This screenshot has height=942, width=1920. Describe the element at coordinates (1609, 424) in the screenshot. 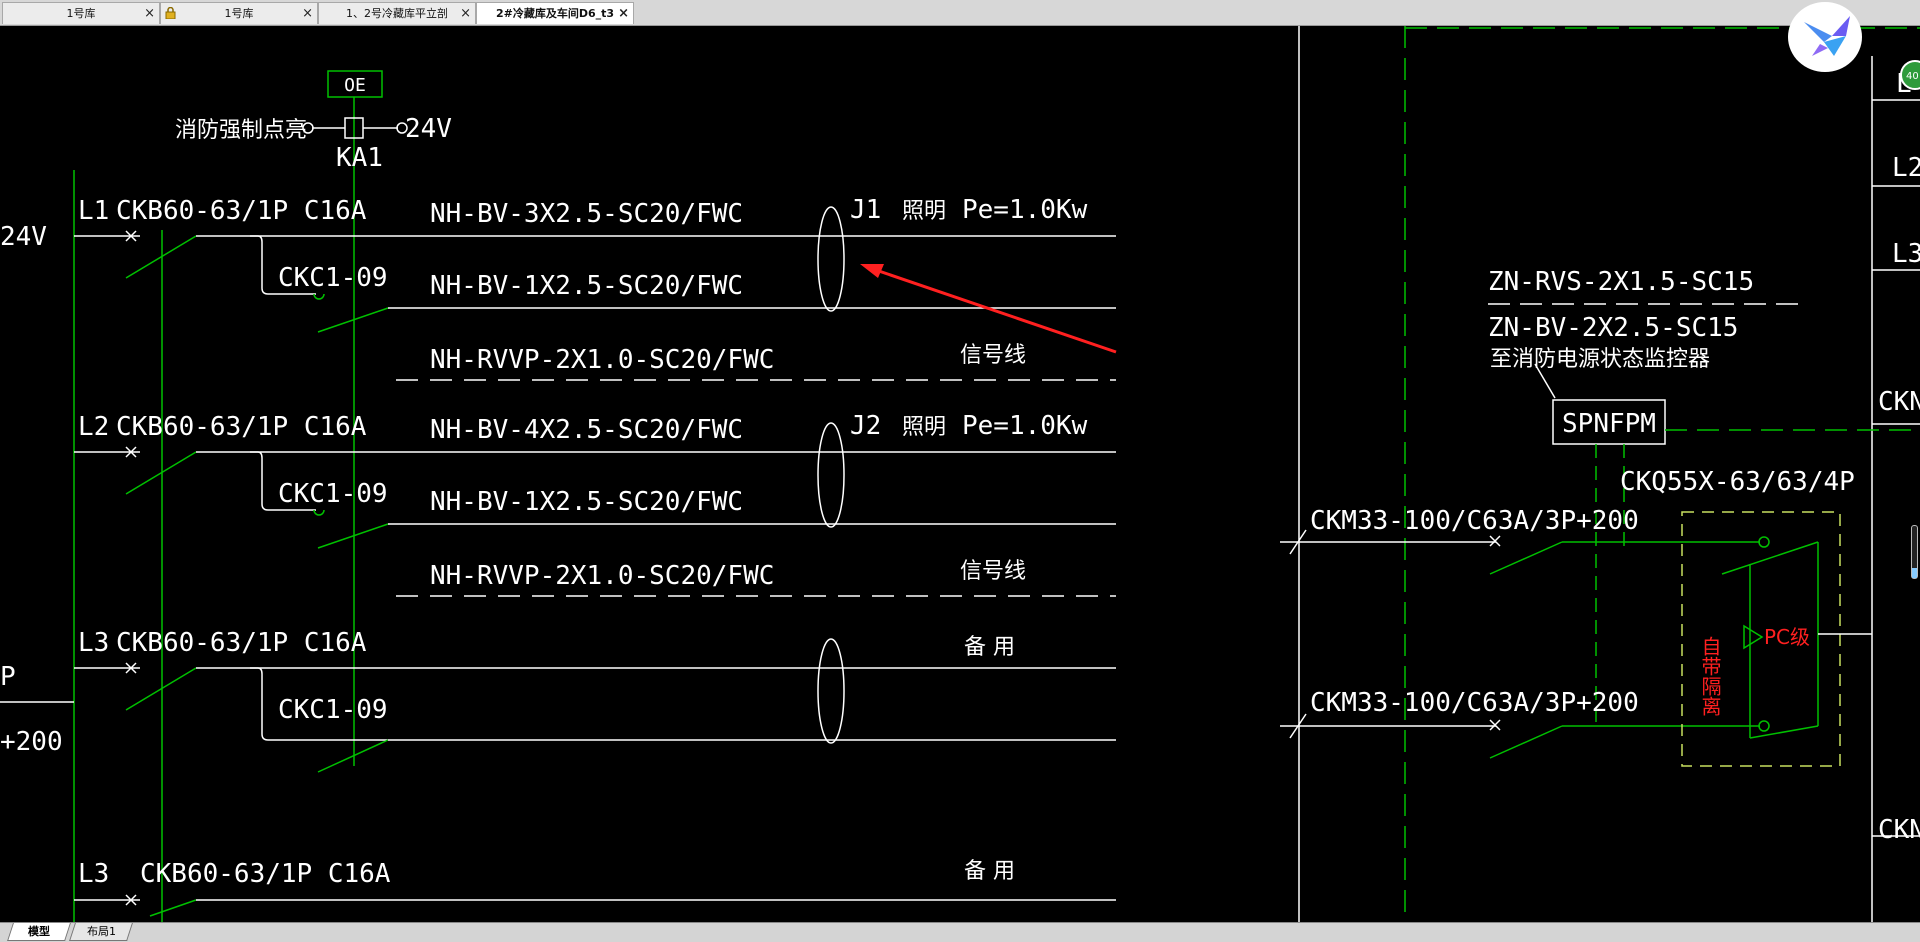

I see `spnfpm-label: SPNFPM` at that location.